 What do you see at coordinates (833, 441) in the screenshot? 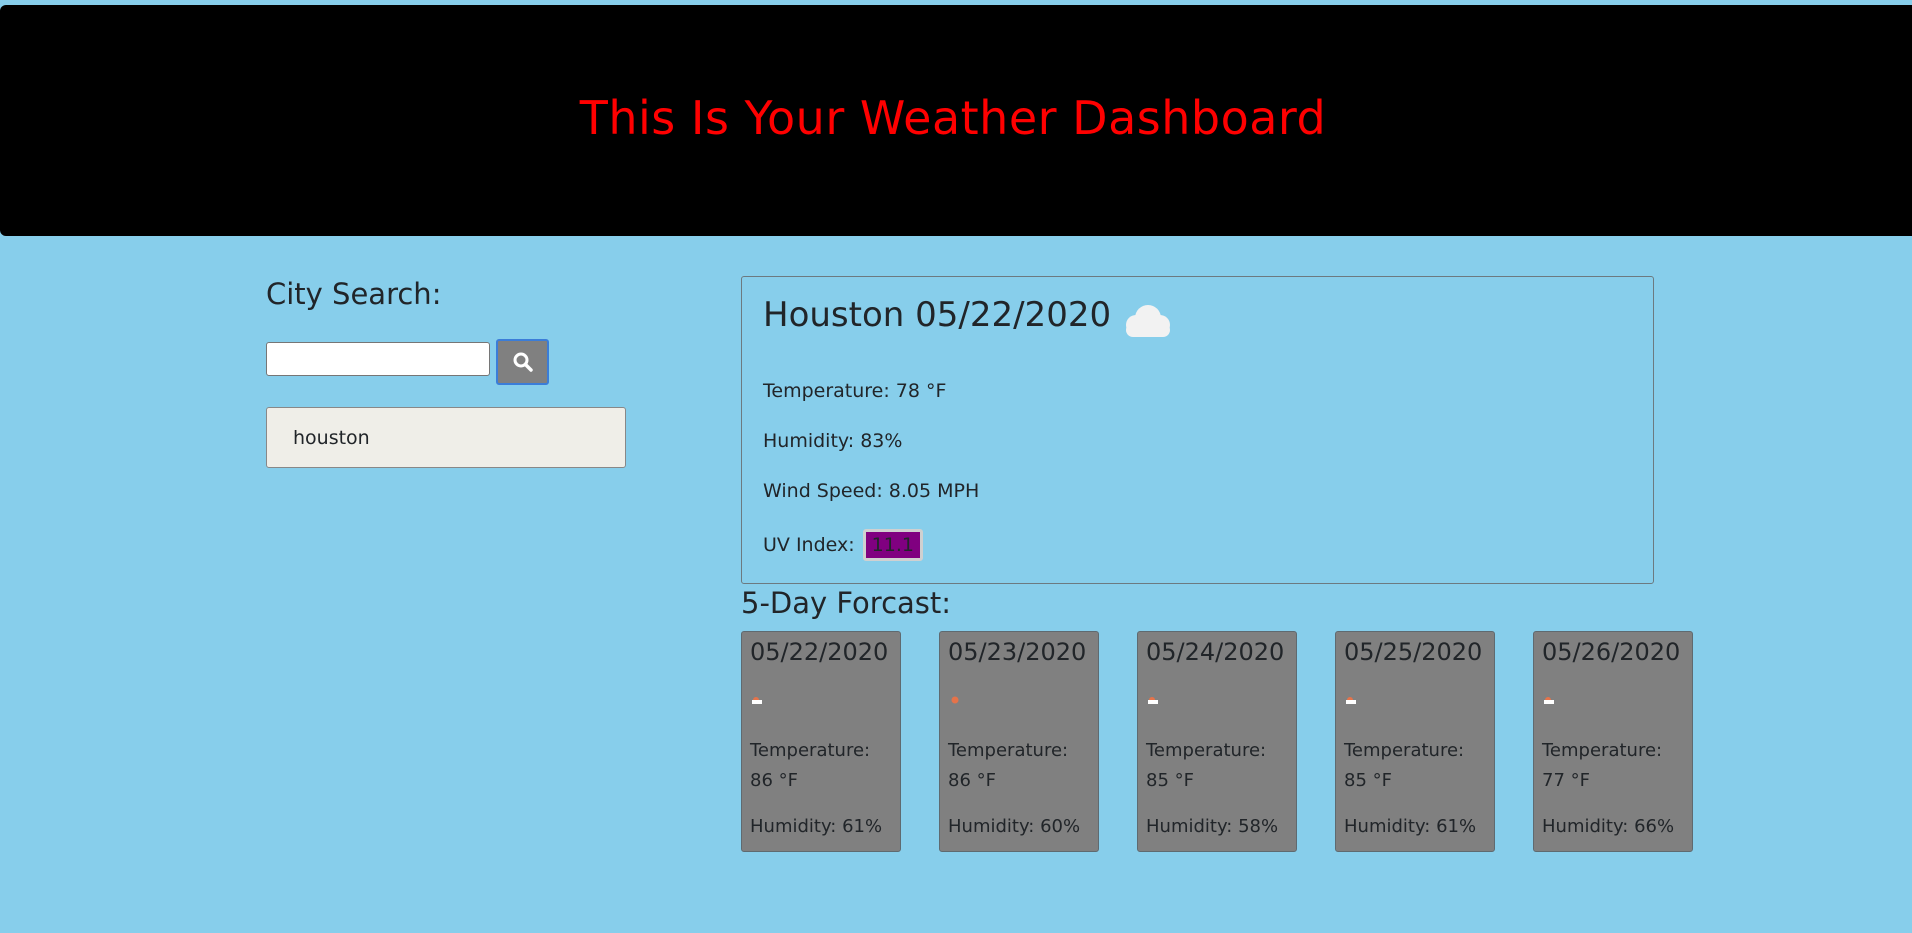
I see `current-humidity: Humidity: 83%` at bounding box center [833, 441].